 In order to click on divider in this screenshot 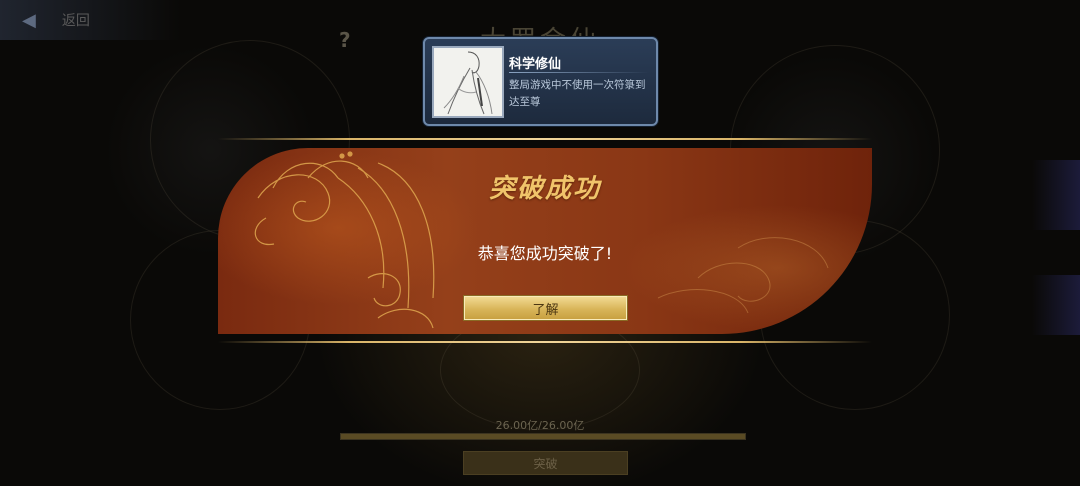, I will do `click(579, 72)`.